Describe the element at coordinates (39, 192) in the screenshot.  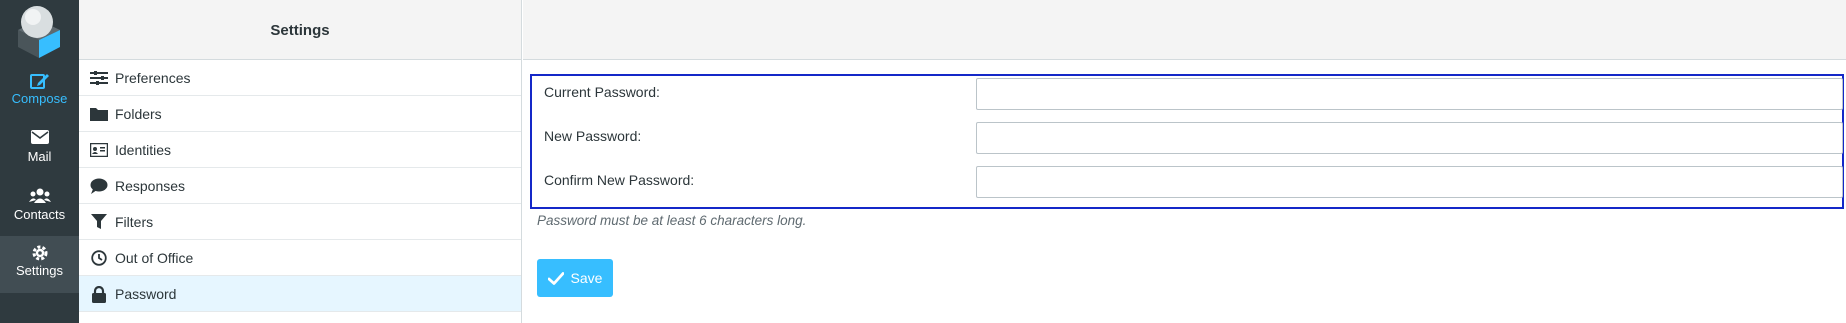
I see `users-icon` at that location.